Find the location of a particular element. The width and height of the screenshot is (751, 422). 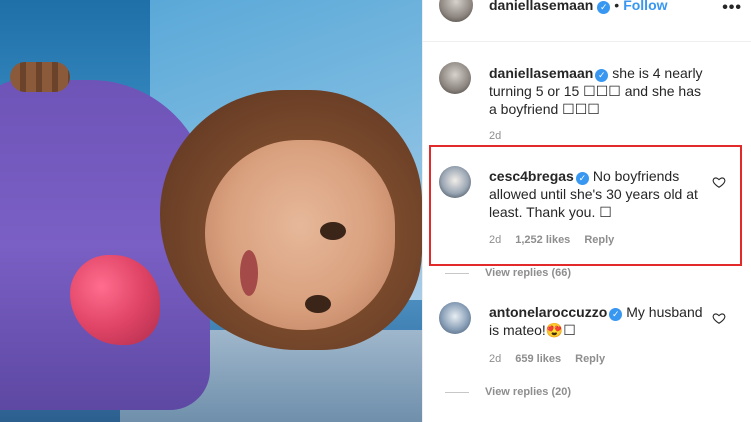

comment-username: antonelaroccuzzo is located at coordinates (548, 312).